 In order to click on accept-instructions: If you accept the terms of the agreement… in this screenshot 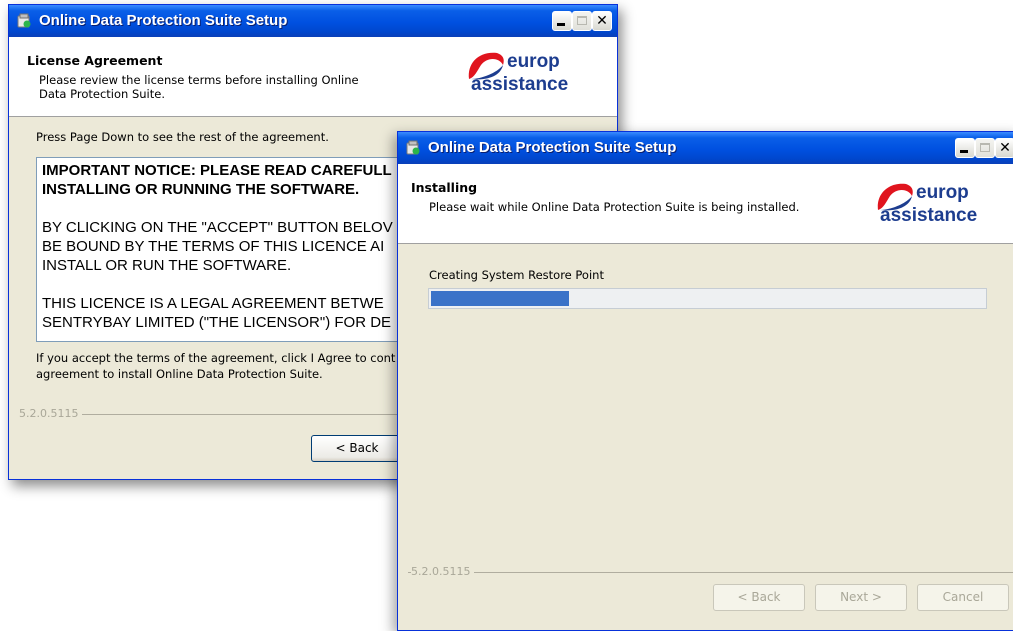, I will do `click(215, 366)`.